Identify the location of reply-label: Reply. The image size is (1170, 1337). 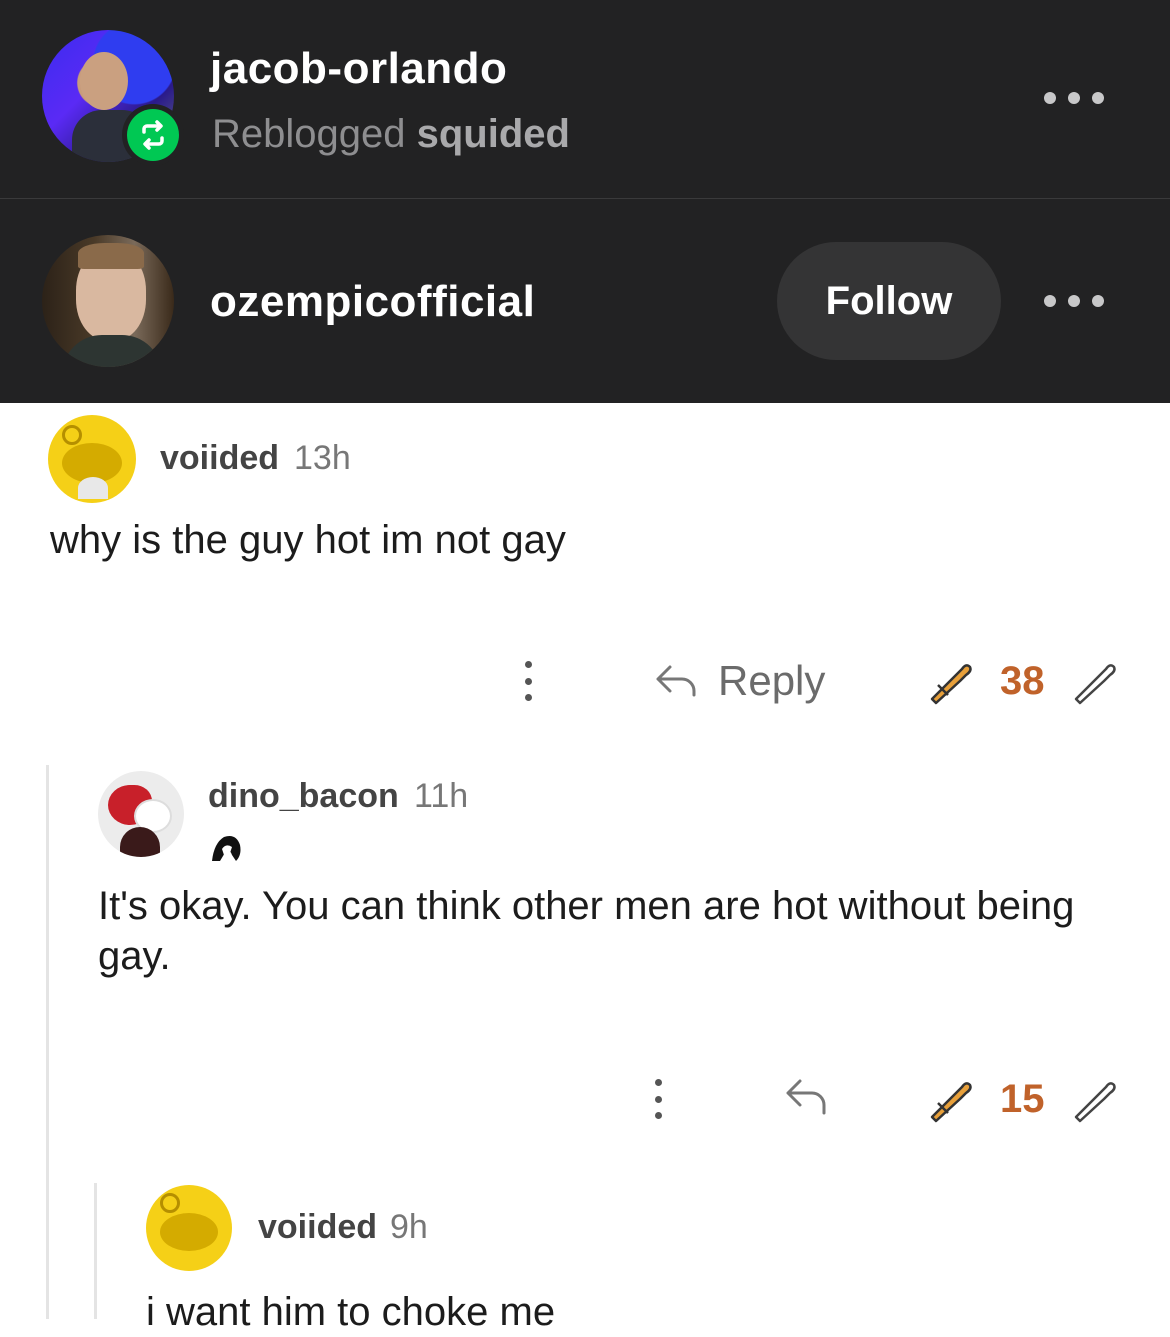
(772, 680).